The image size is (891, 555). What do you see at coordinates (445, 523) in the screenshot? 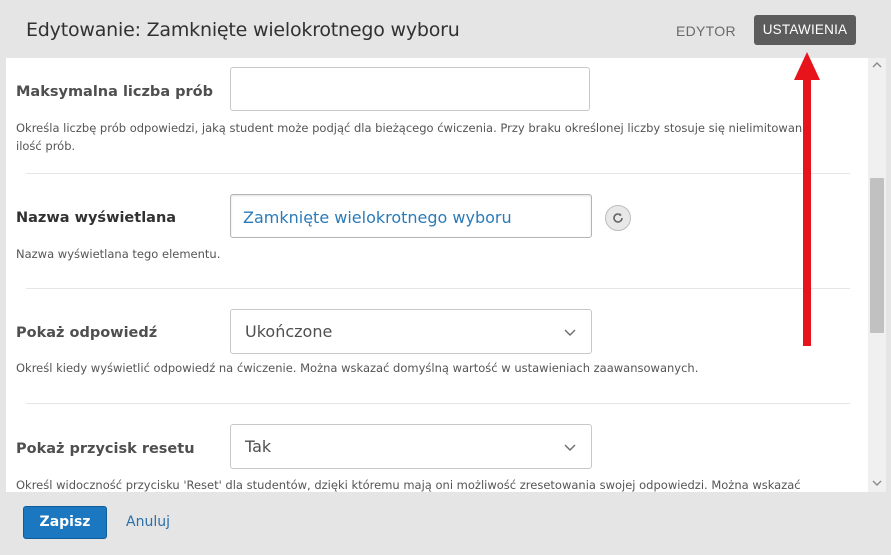
I see `modal-footer: Zapisz Anuluj` at bounding box center [445, 523].